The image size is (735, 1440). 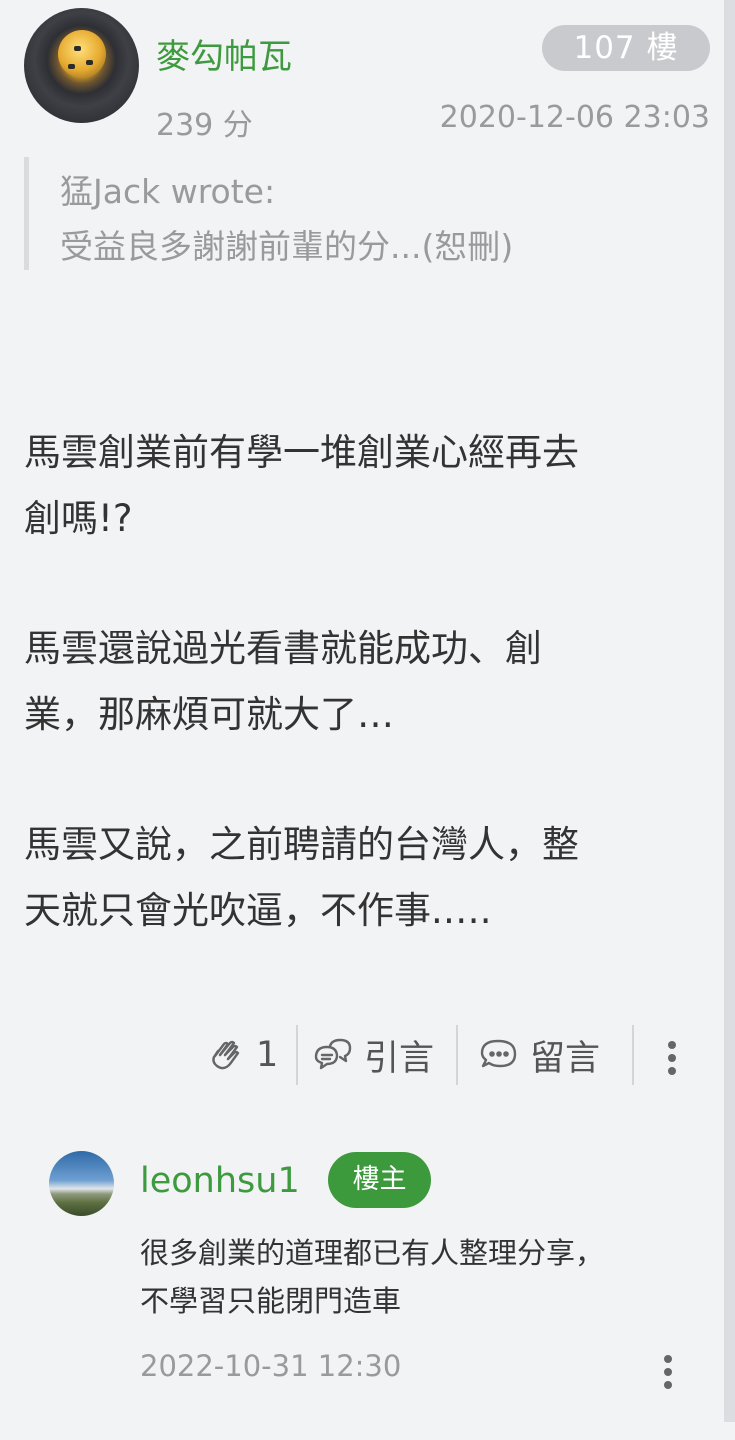 I want to click on comment-bubble-icon, so click(x=498, y=1053).